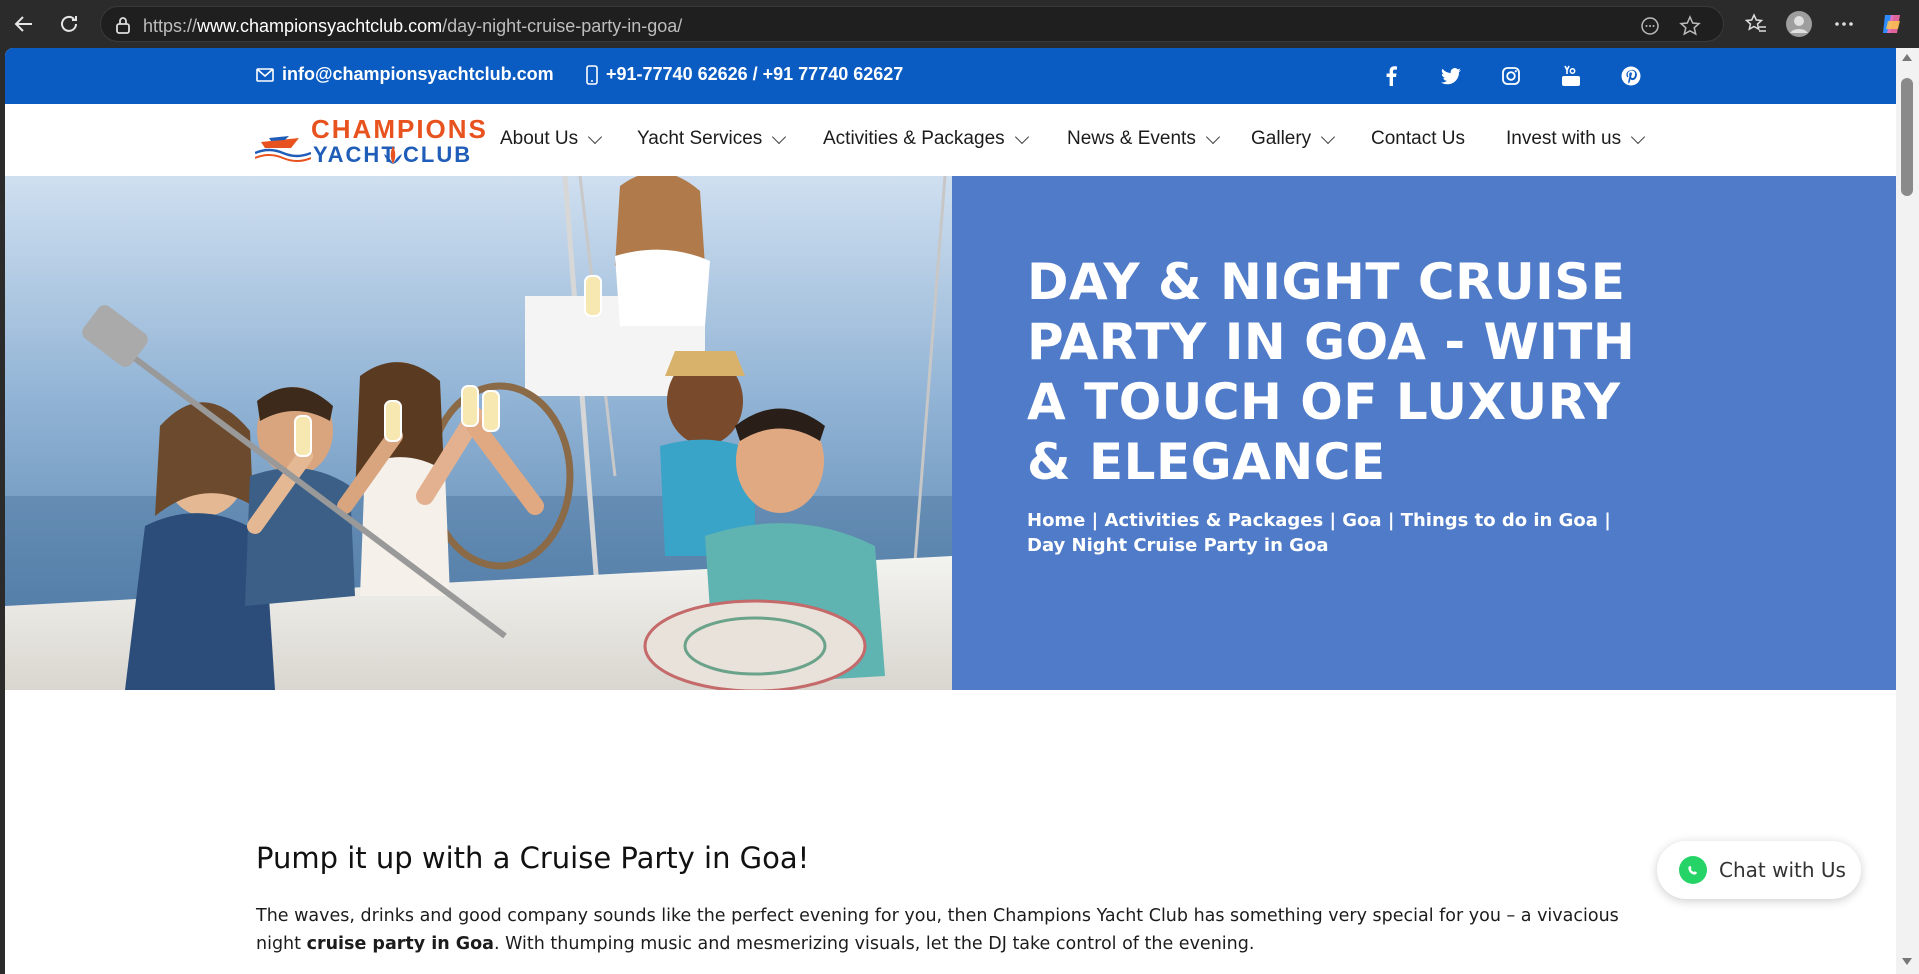 Image resolution: width=1919 pixels, height=974 pixels. I want to click on phone-link: +91-77740 62626 / +91 77740 62627, so click(744, 74).